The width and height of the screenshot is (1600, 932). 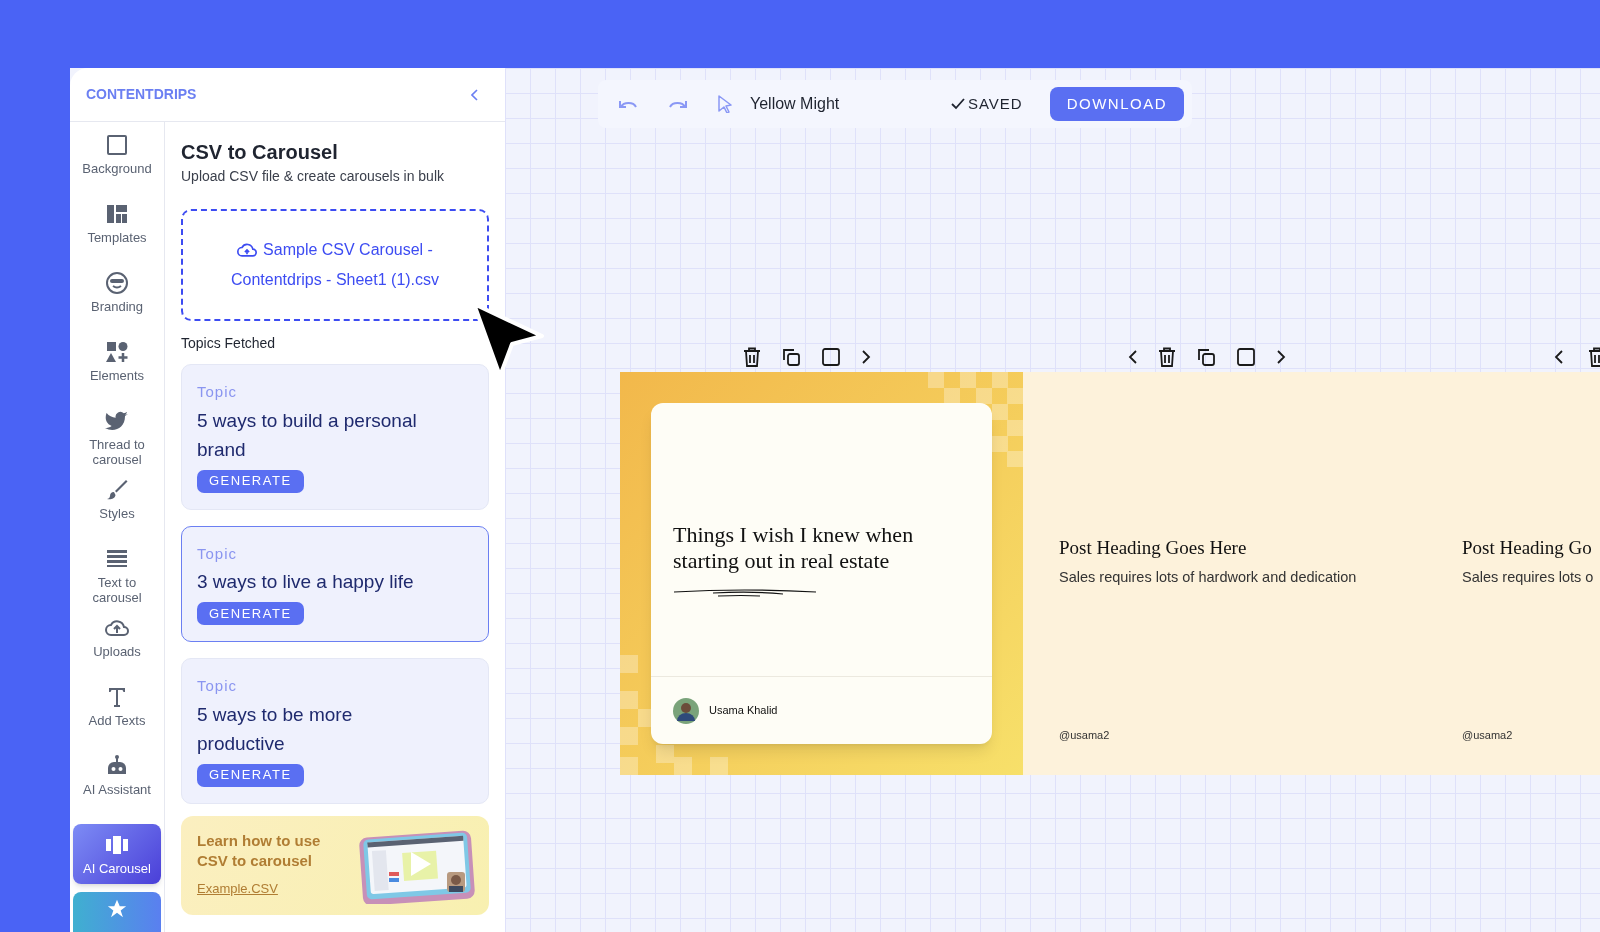 What do you see at coordinates (141, 94) in the screenshot?
I see `brand-logo: CONTENTDRIPS` at bounding box center [141, 94].